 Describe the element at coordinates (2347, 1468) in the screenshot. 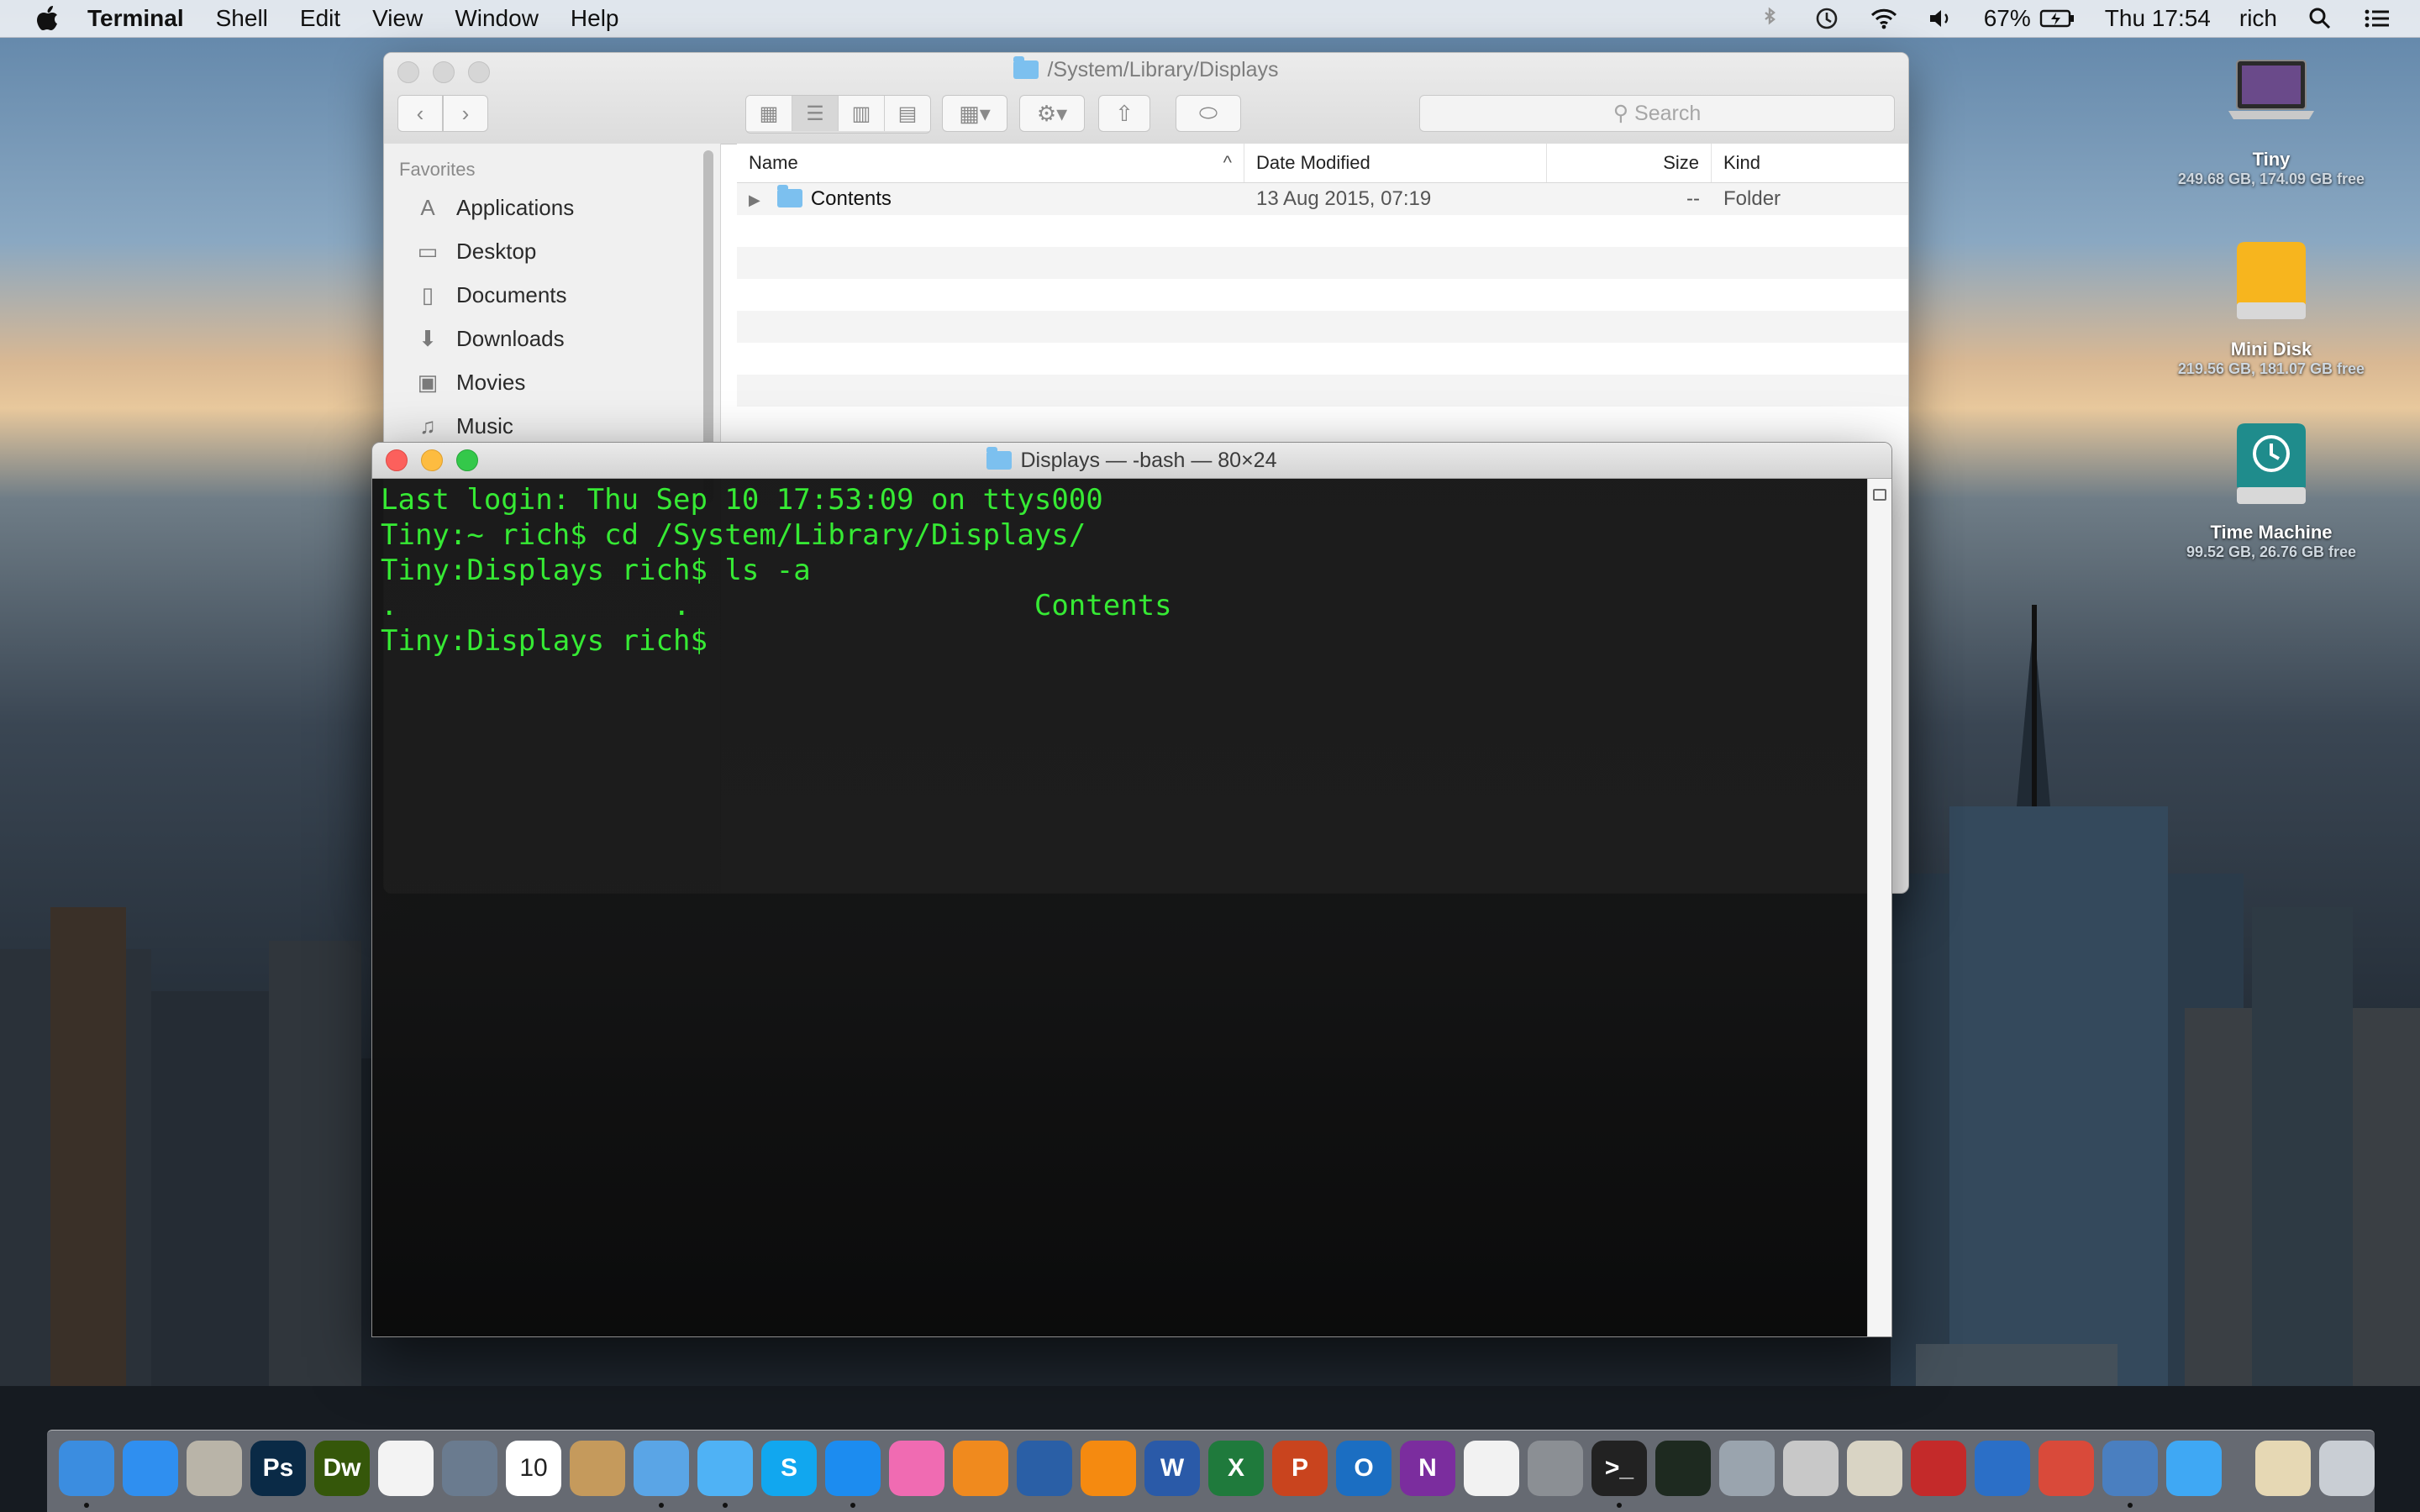

I see `dock-trash-icon` at that location.